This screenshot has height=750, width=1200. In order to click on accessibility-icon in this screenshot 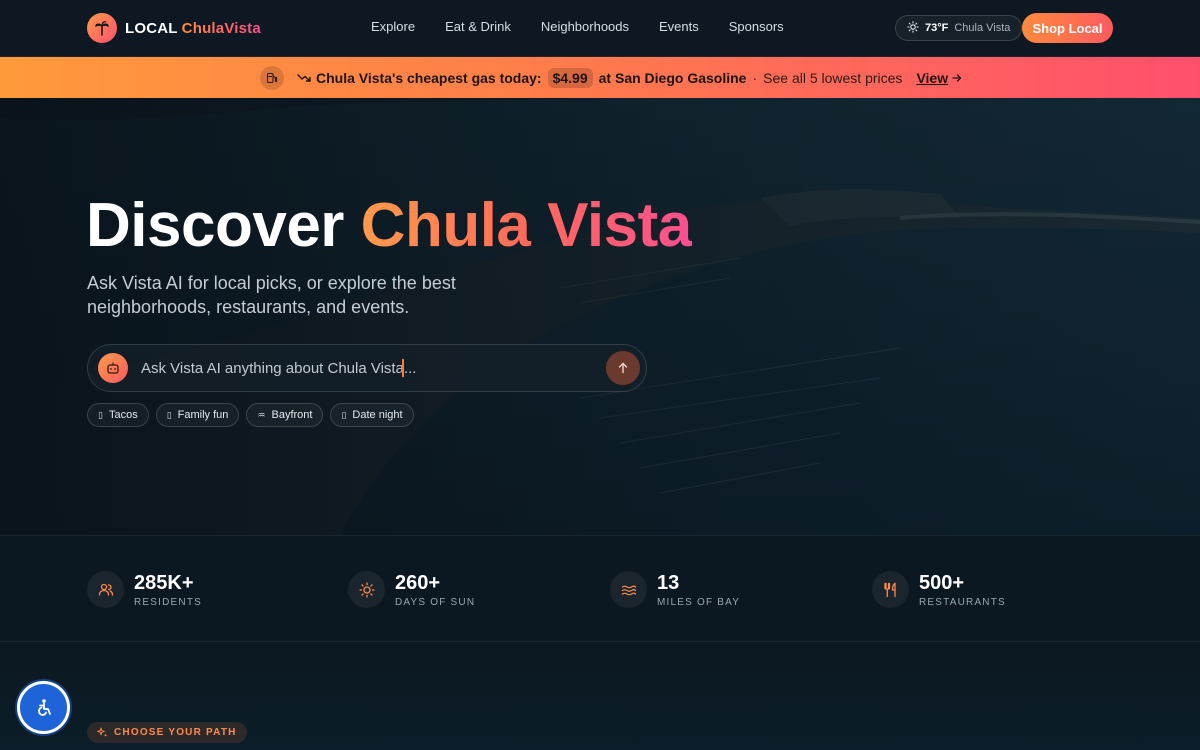, I will do `click(44, 708)`.